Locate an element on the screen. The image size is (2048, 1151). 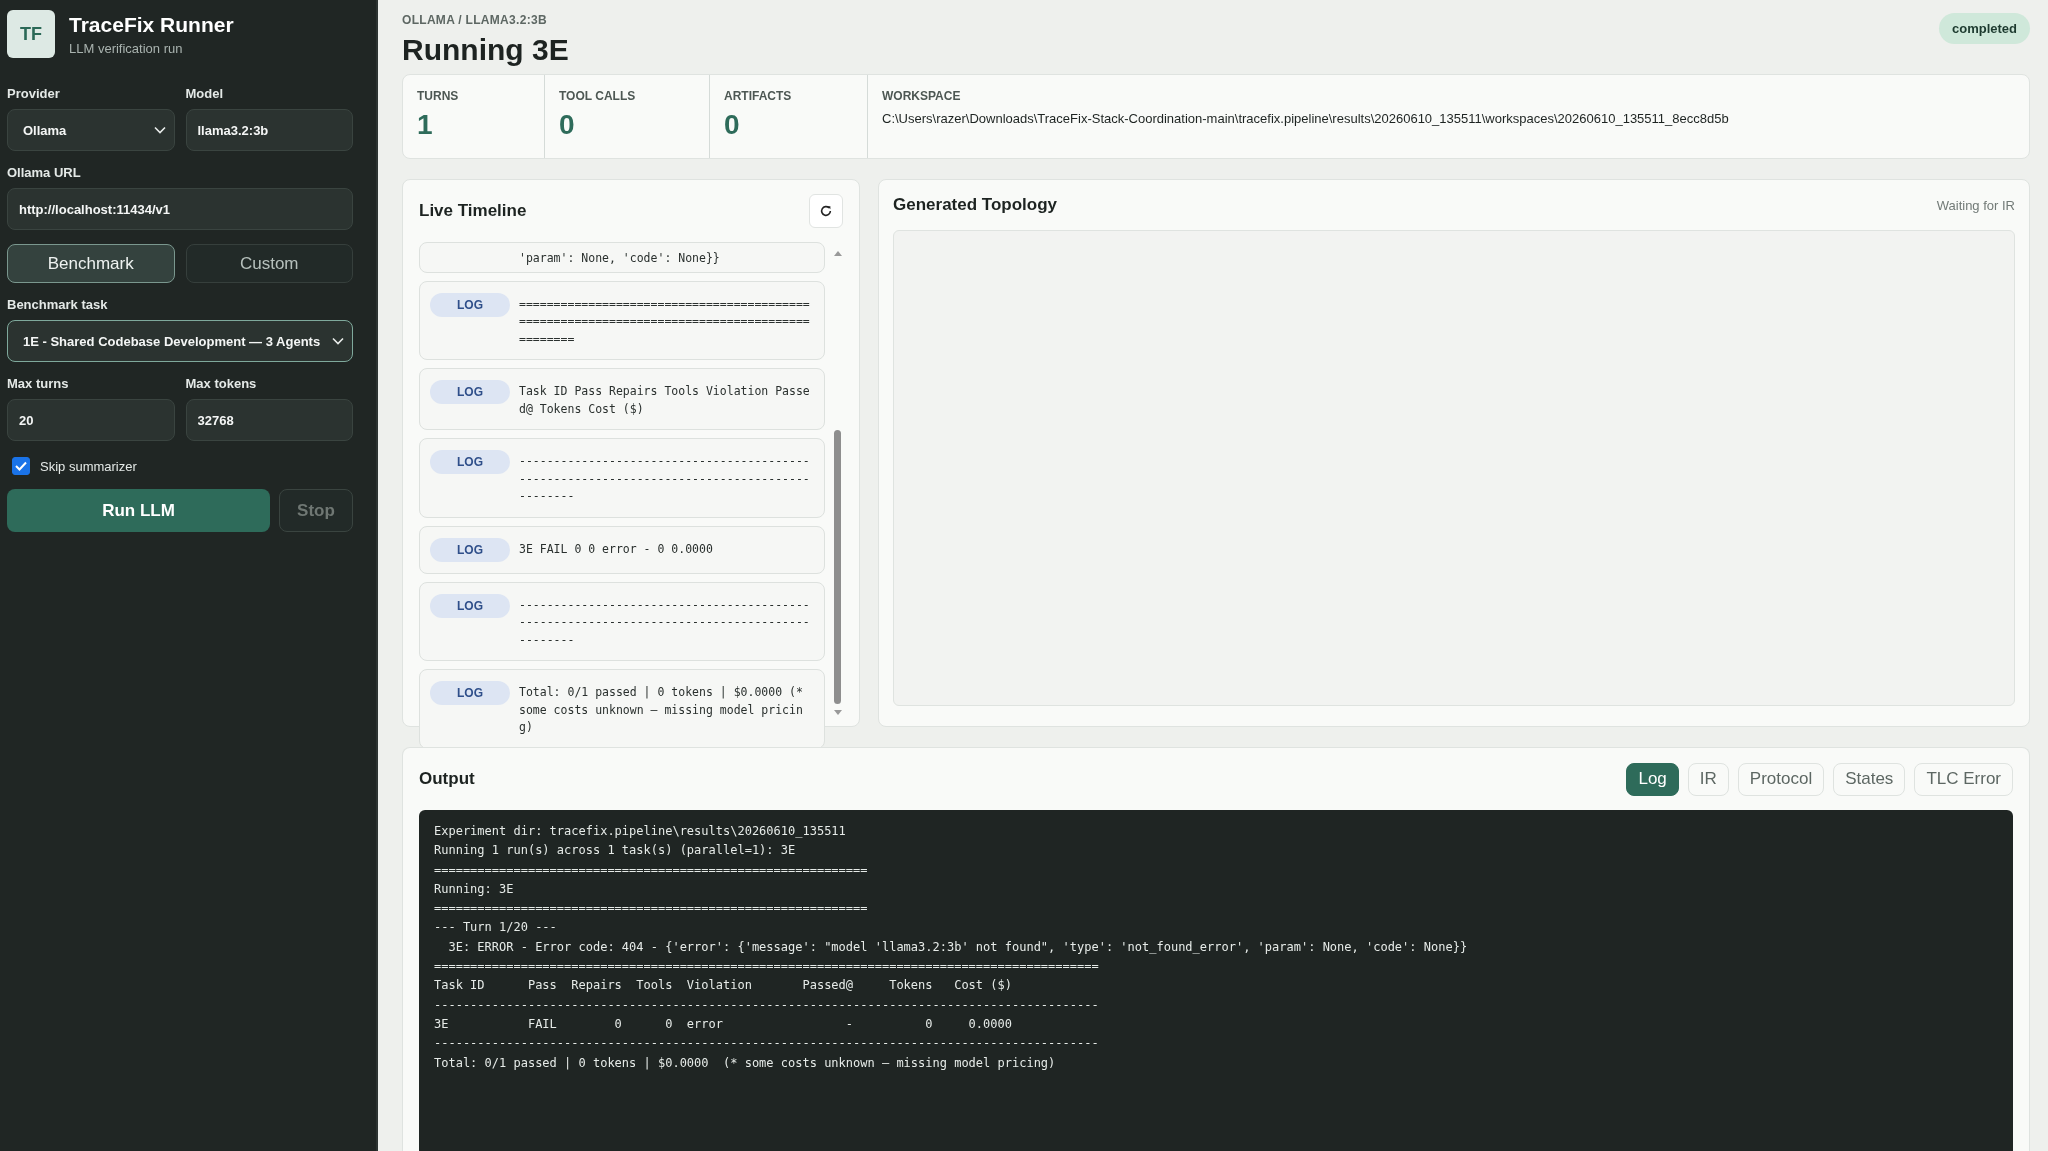
max-tokens-field: 32768 is located at coordinates (269, 420).